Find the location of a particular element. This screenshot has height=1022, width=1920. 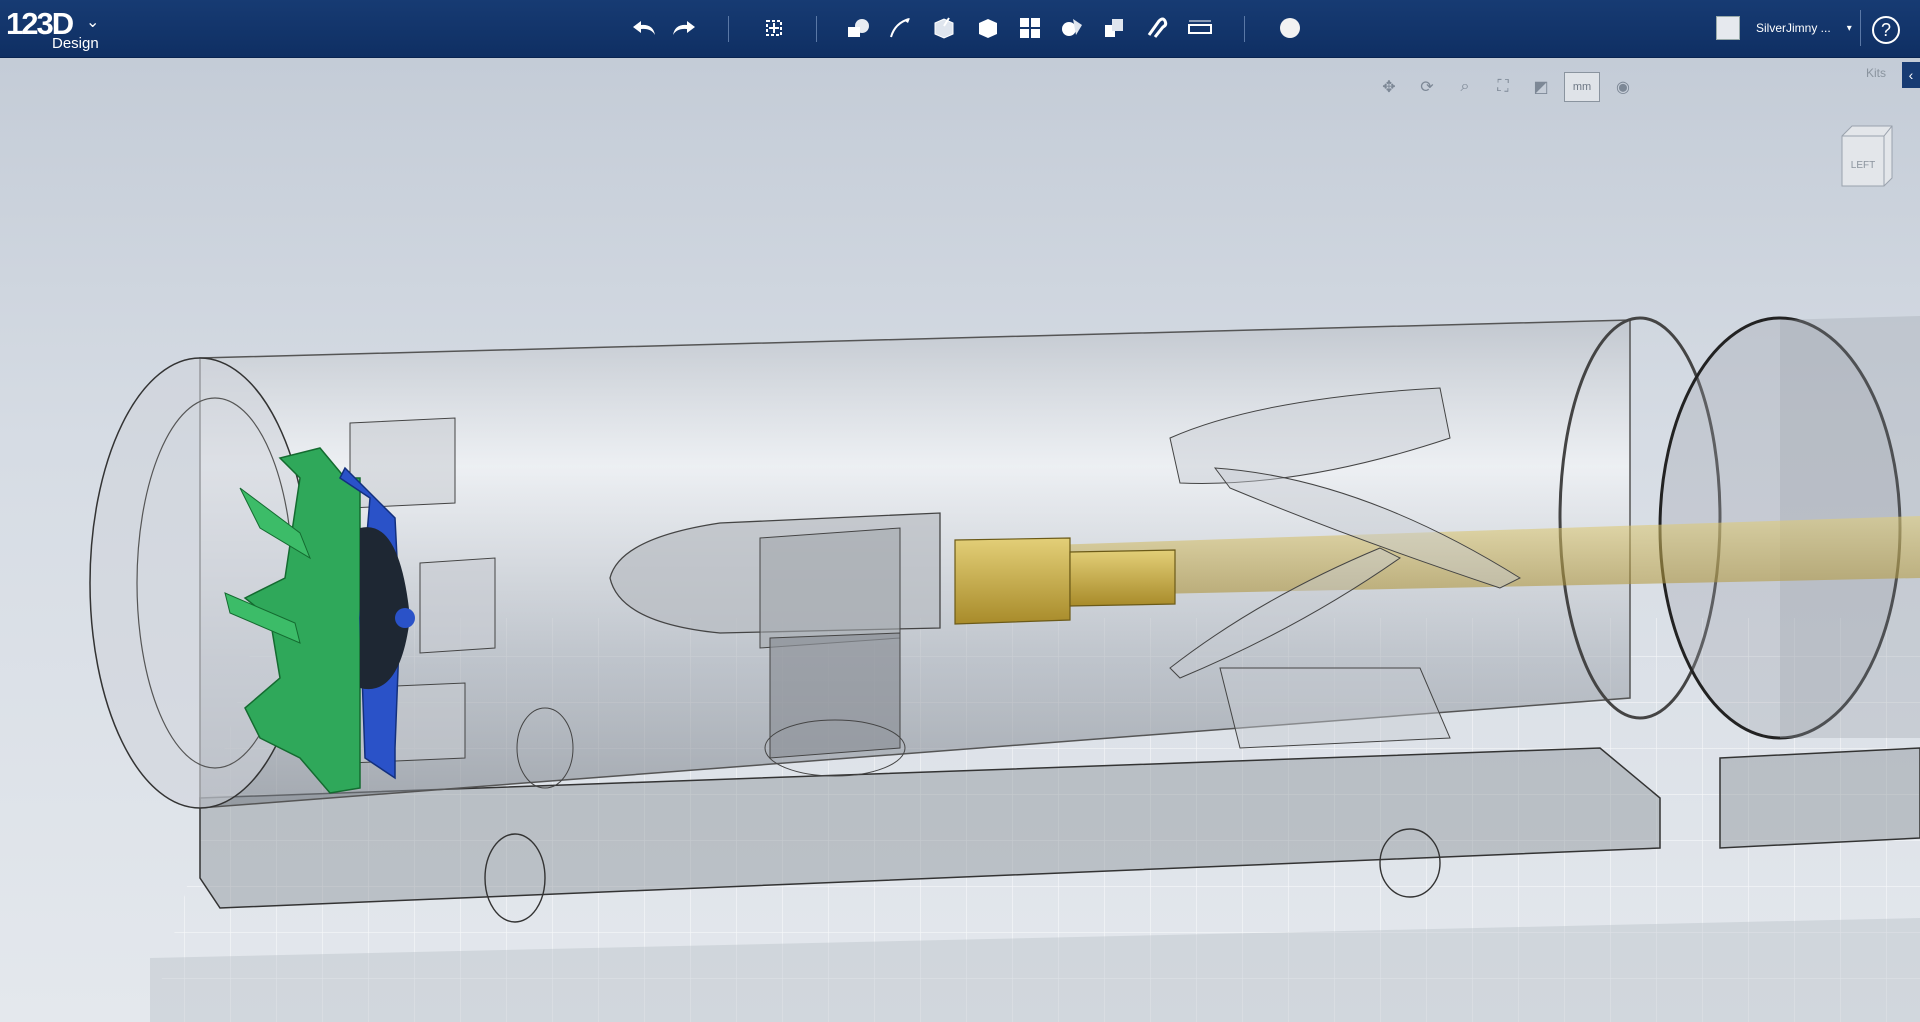

view-navigation-bar: ✥ ⟳ ⌕ ⛶ ◩ mm ◉ is located at coordinates (1506, 87).